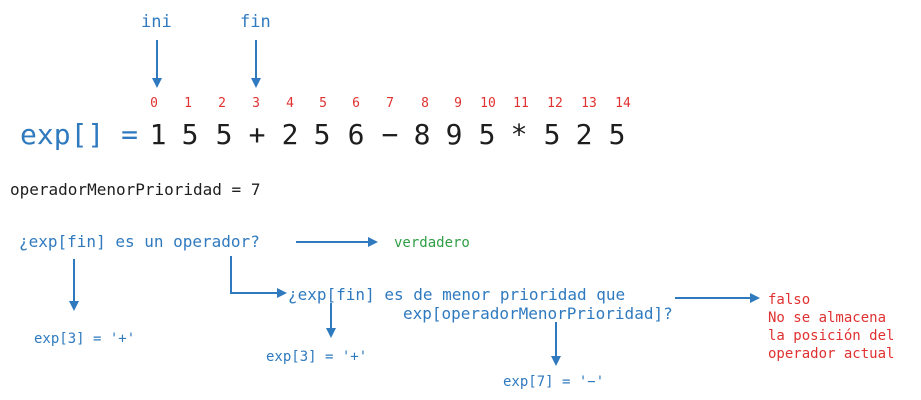 This screenshot has width=921, height=400. What do you see at coordinates (85, 339) in the screenshot?
I see `value-left: exp[3] = '+'` at bounding box center [85, 339].